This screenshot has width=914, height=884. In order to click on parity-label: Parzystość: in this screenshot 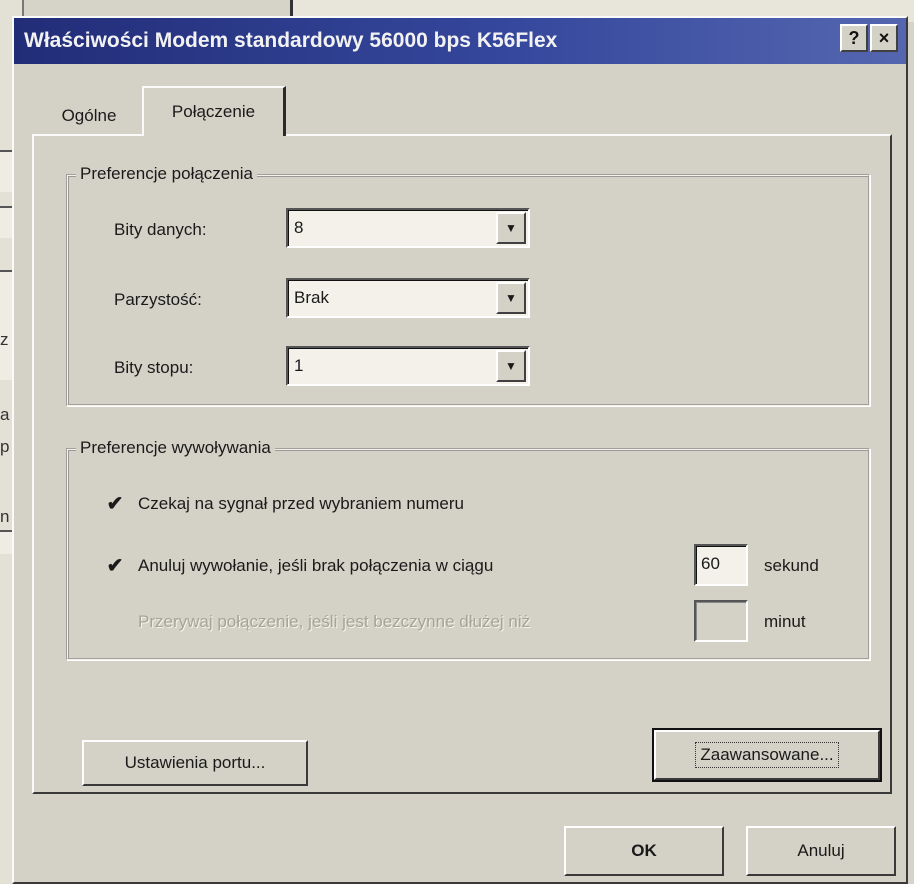, I will do `click(158, 299)`.